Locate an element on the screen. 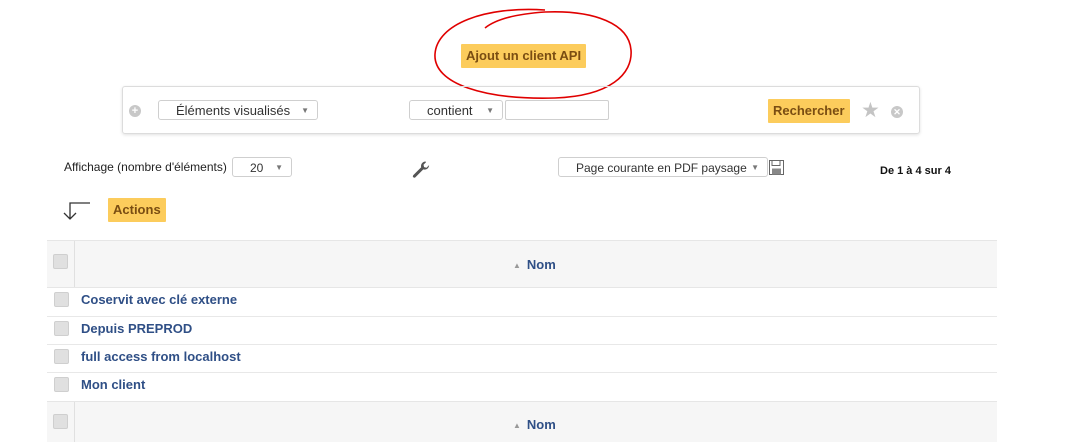  search-button: Rechercher is located at coordinates (809, 111).